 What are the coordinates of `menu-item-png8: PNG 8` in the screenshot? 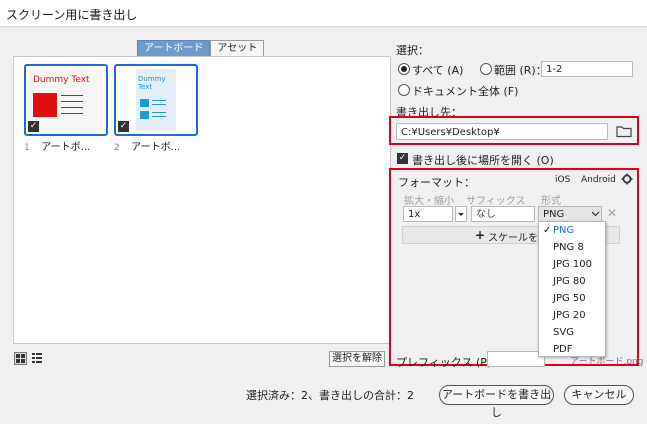 It's located at (572, 247).